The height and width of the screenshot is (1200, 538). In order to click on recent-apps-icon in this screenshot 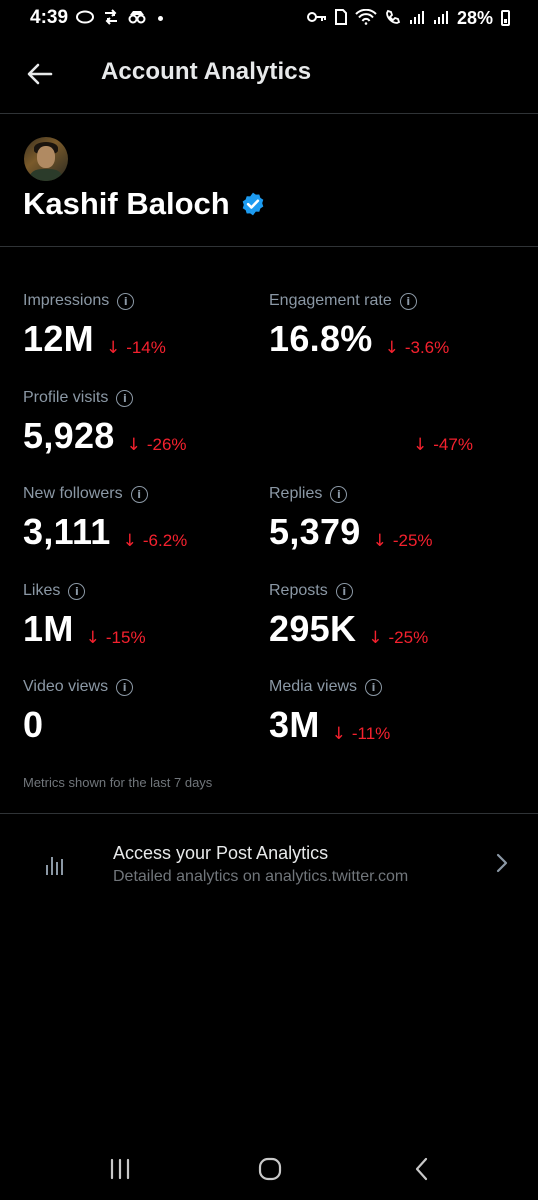, I will do `click(120, 1169)`.